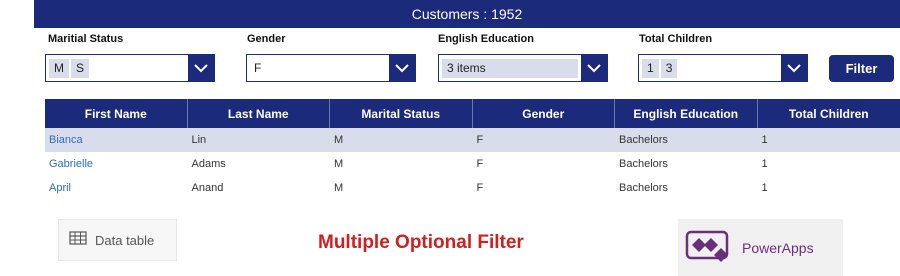 The width and height of the screenshot is (900, 276). I want to click on powerapps-logo-icon, so click(710, 247).